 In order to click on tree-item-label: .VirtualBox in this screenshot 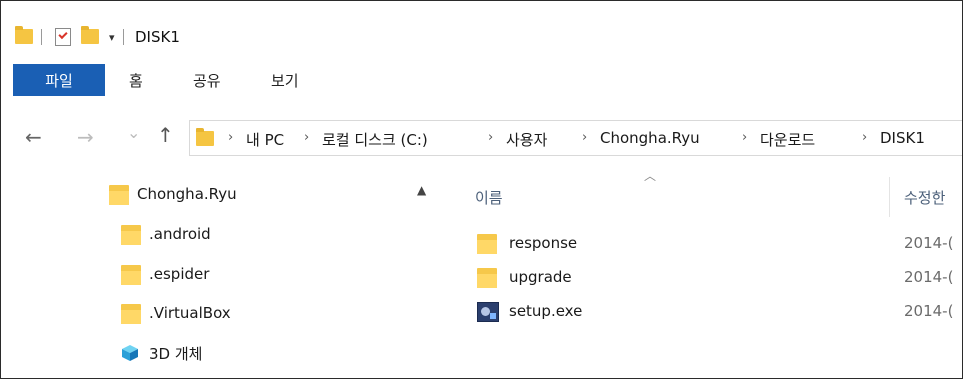, I will do `click(190, 313)`.